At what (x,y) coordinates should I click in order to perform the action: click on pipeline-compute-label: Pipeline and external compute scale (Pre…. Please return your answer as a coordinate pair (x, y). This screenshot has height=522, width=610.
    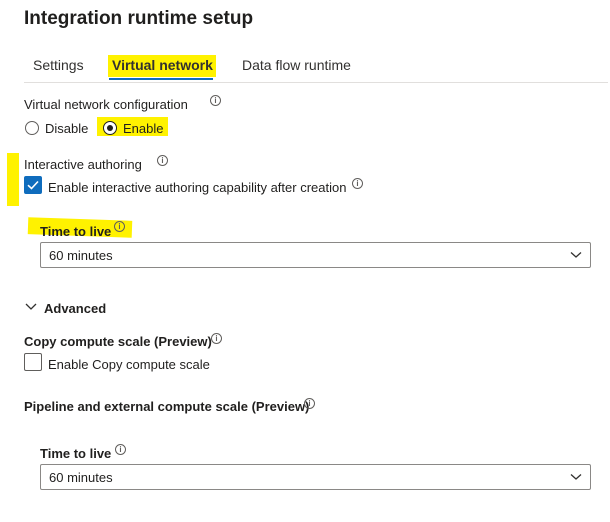
    Looking at the image, I should click on (167, 406).